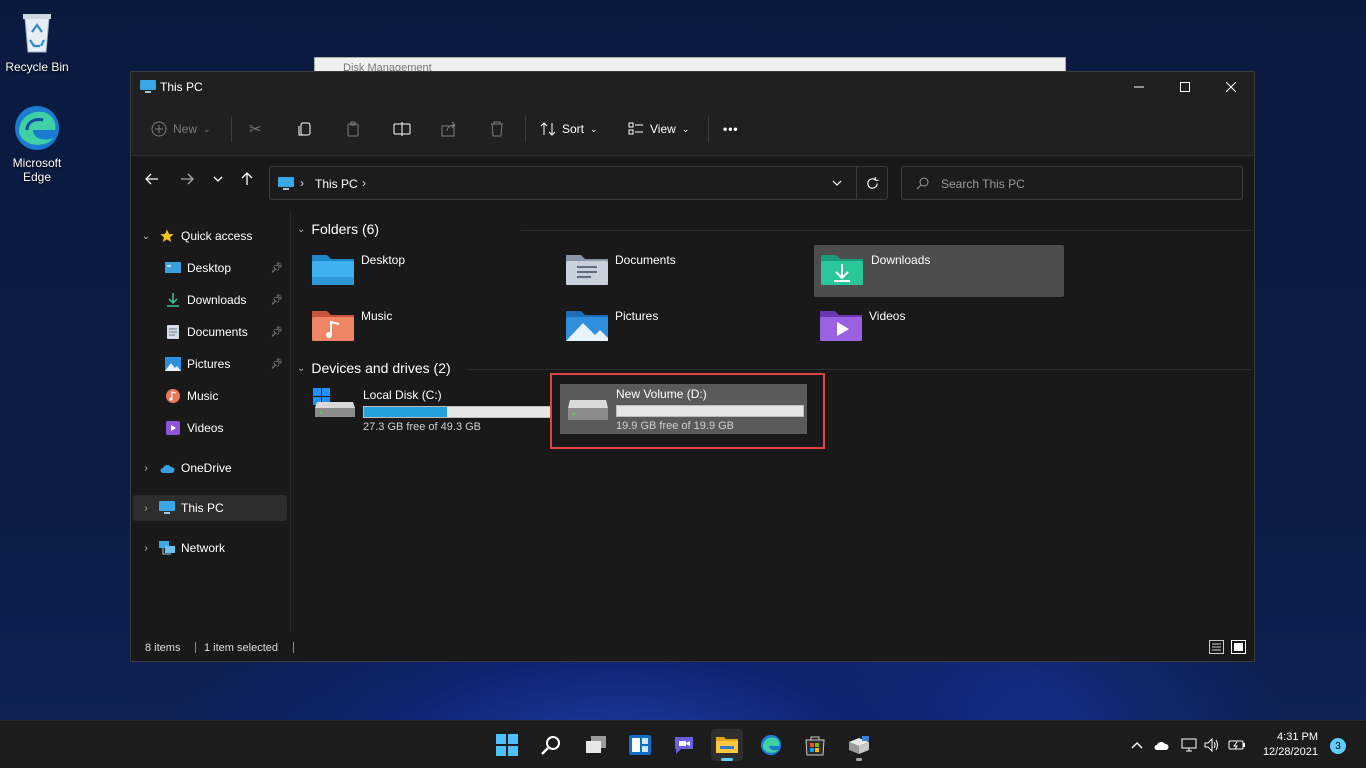 The height and width of the screenshot is (768, 1366). What do you see at coordinates (578, 183) in the screenshot?
I see `address-bar: › This PC ›` at bounding box center [578, 183].